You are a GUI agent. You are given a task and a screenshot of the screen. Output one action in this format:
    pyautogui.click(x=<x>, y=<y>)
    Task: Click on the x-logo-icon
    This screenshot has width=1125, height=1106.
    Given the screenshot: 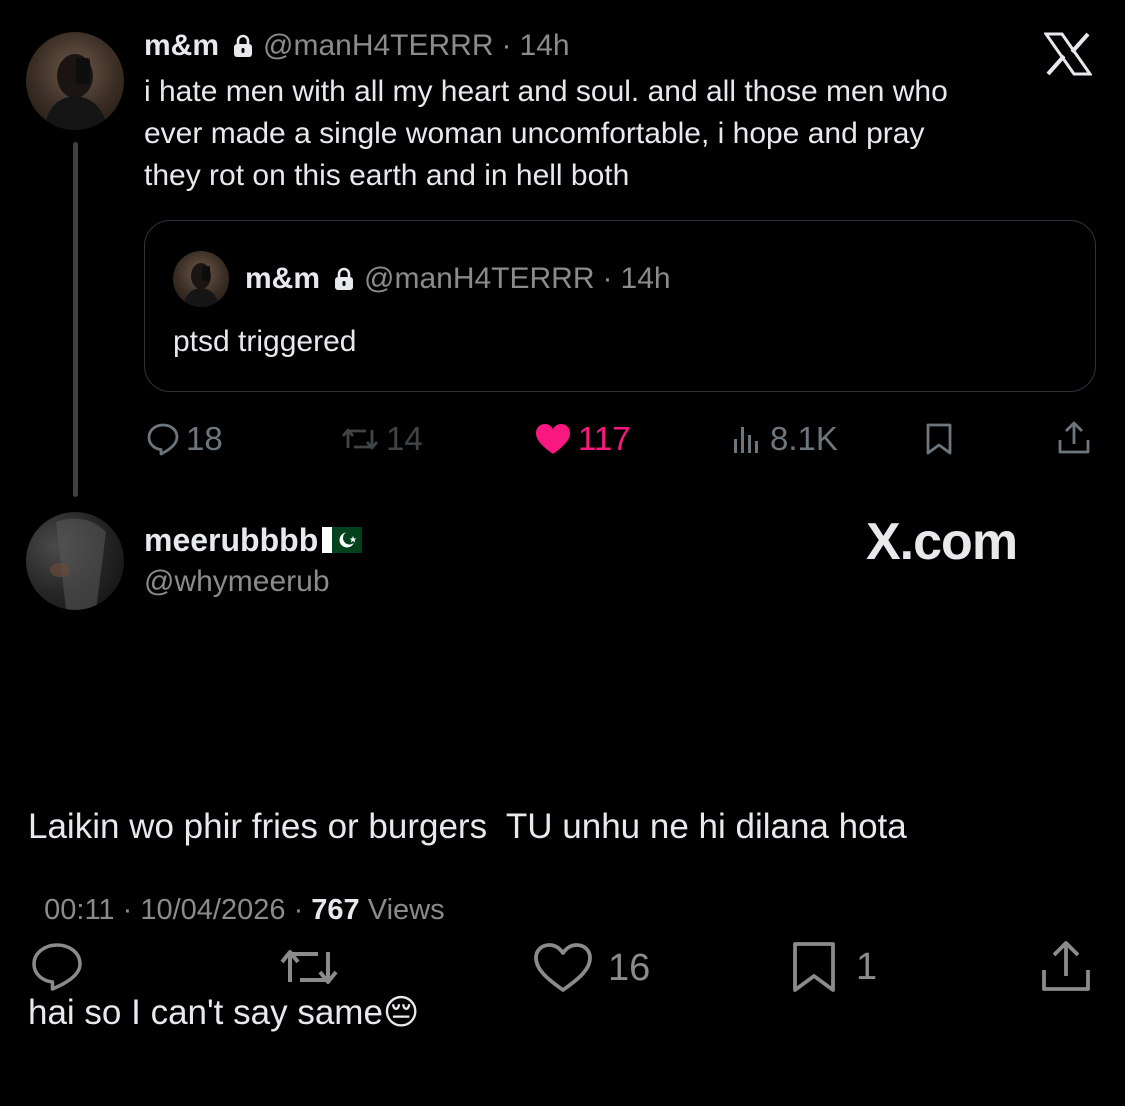 What is the action you would take?
    pyautogui.click(x=1068, y=54)
    